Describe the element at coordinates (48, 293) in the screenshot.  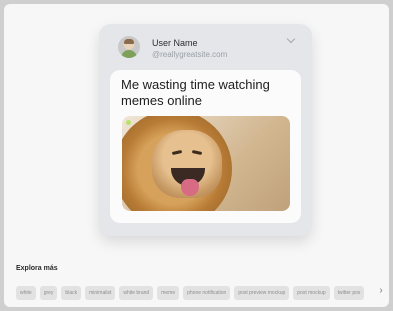
I see `tag-grey: grey` at that location.